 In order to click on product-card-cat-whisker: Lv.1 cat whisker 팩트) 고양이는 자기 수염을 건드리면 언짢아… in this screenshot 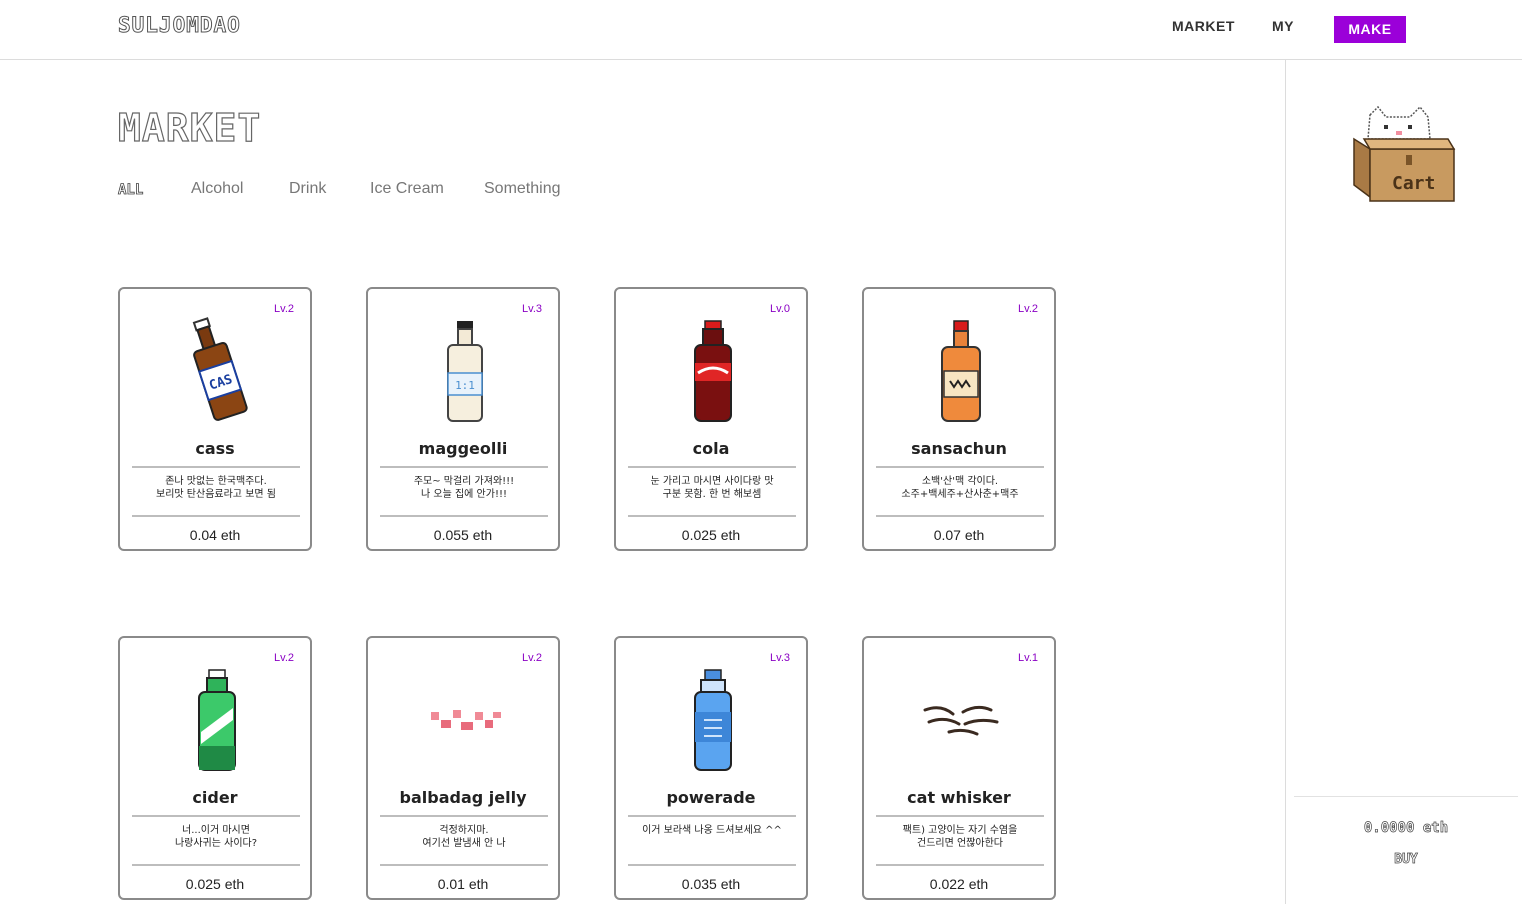, I will do `click(959, 768)`.